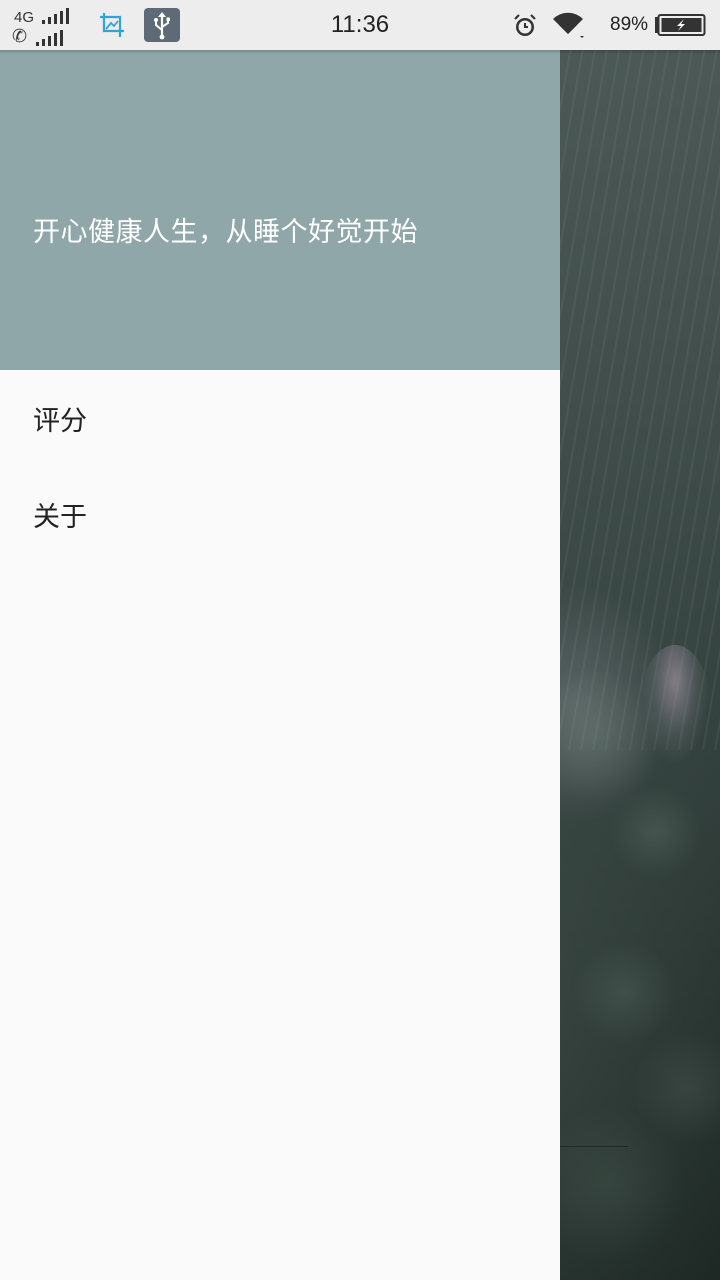 The image size is (720, 1280). What do you see at coordinates (280, 514) in the screenshot?
I see `menu-item-about: 关于` at bounding box center [280, 514].